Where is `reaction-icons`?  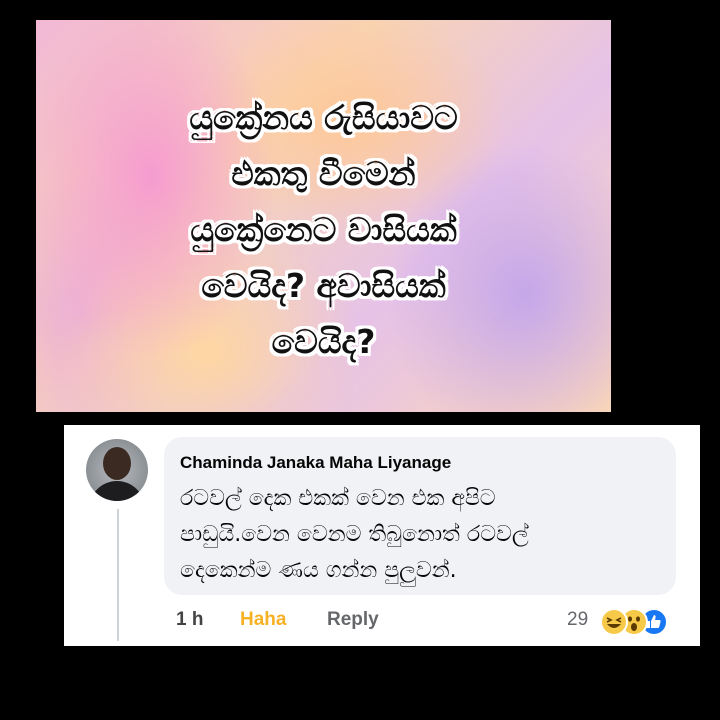
reaction-icons is located at coordinates (643, 622).